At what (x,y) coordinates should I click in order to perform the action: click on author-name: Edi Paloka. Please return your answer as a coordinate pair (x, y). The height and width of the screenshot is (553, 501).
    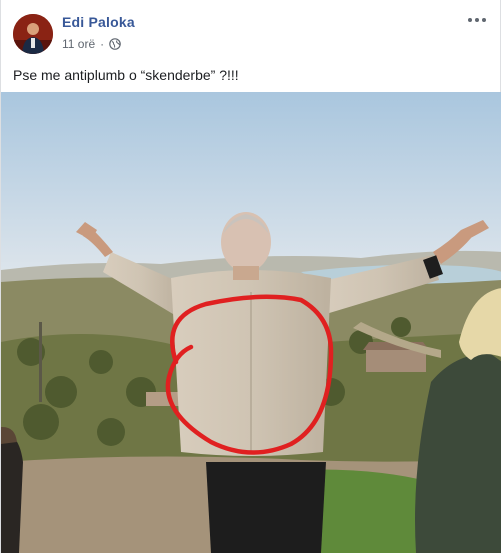
    Looking at the image, I should click on (98, 22).